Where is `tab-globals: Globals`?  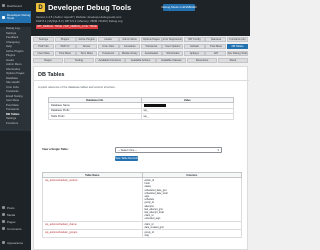
tab-globals: Globals is located at coordinates (194, 46).